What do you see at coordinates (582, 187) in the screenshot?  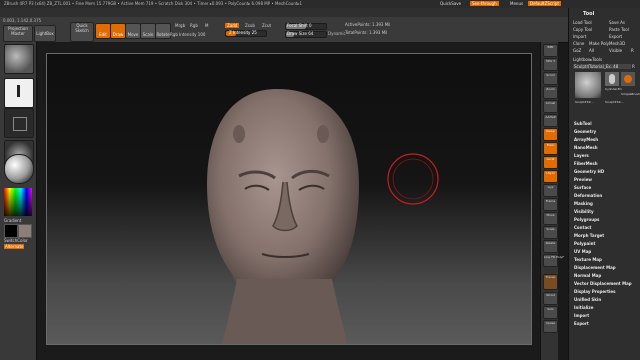 I see `section-surface: Surface` at bounding box center [582, 187].